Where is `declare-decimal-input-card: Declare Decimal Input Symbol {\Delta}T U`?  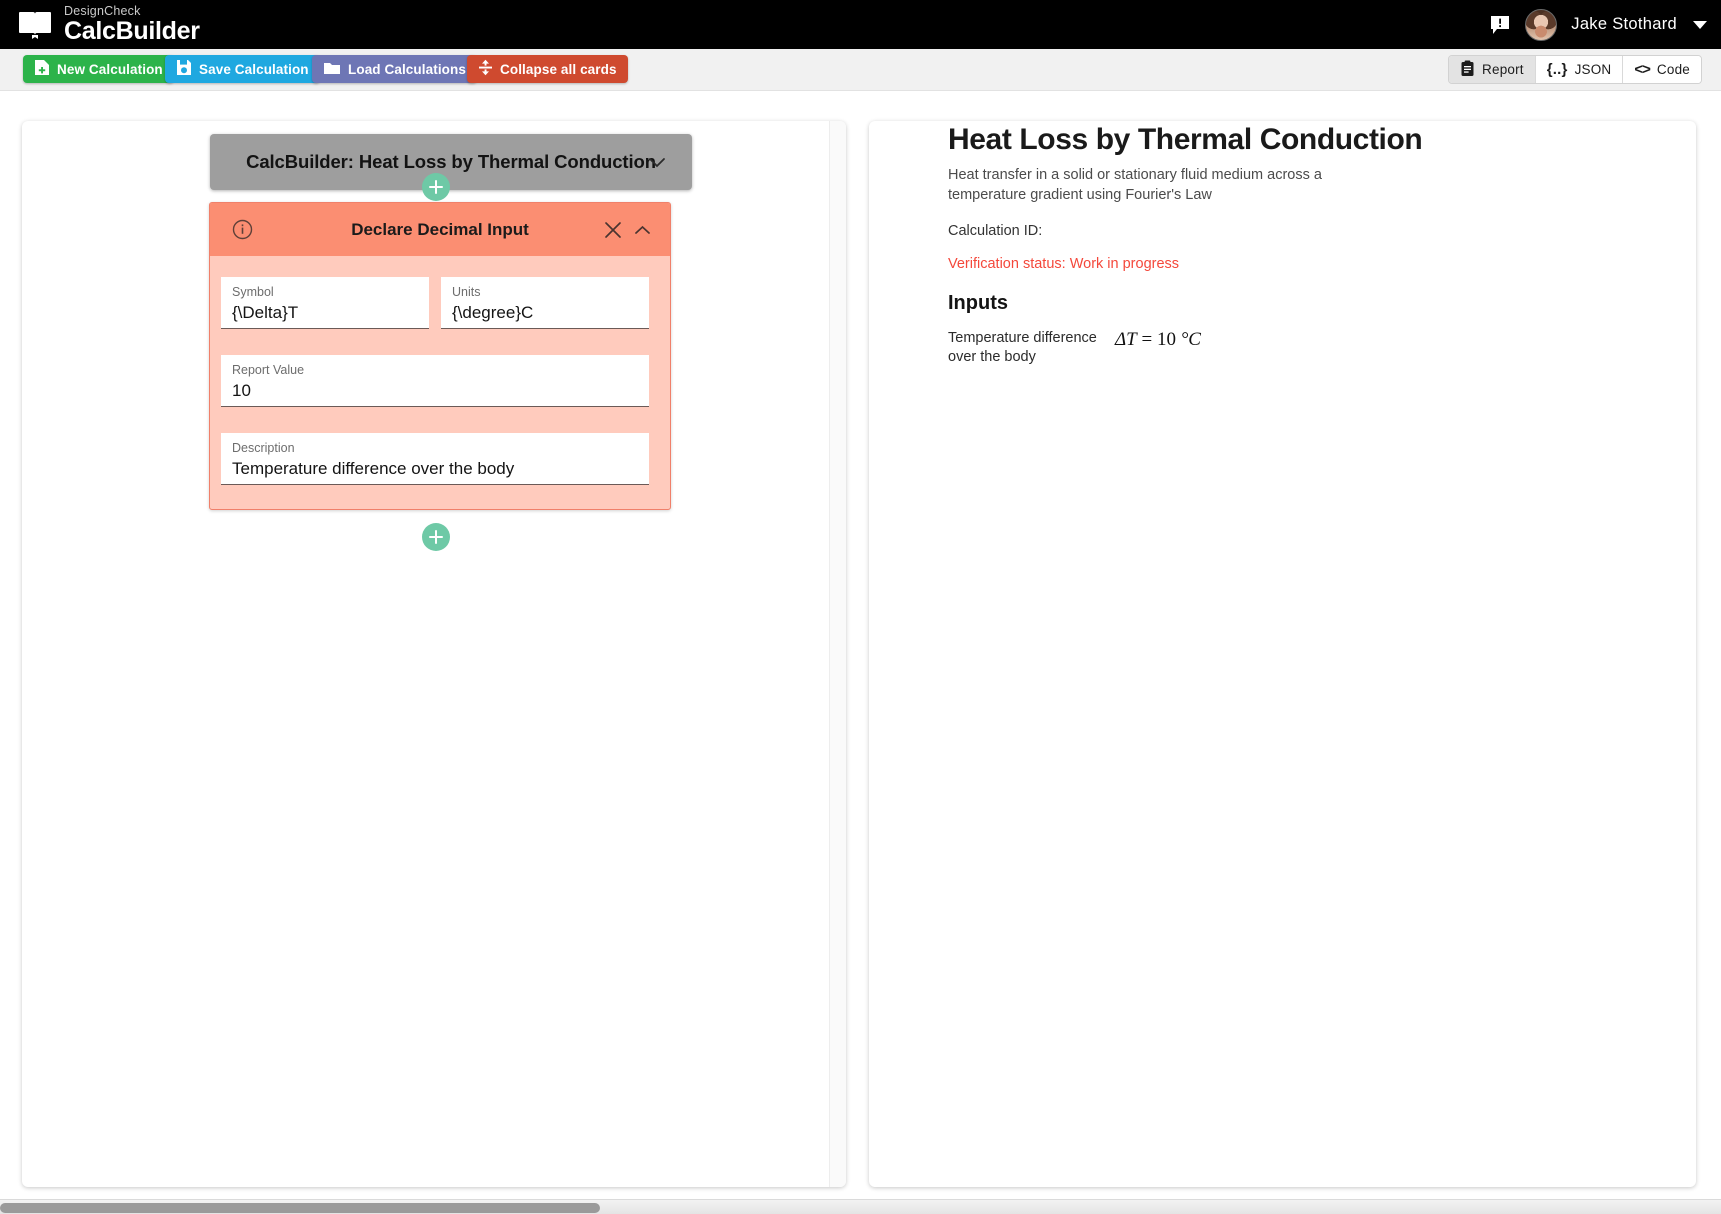 declare-decimal-input-card: Declare Decimal Input Symbol {\Delta}T U is located at coordinates (440, 356).